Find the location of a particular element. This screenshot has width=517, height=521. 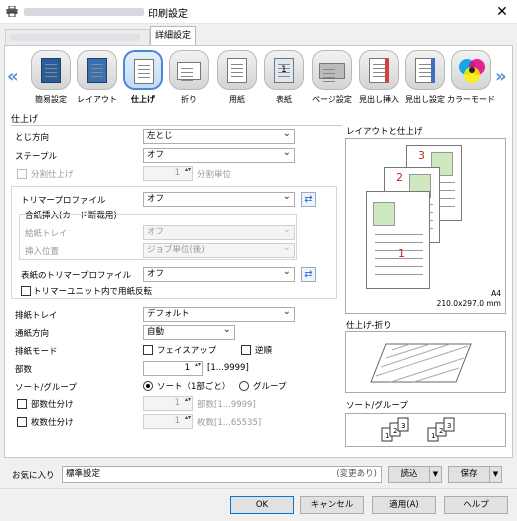

load-button: 読込 ▼ is located at coordinates (415, 474).